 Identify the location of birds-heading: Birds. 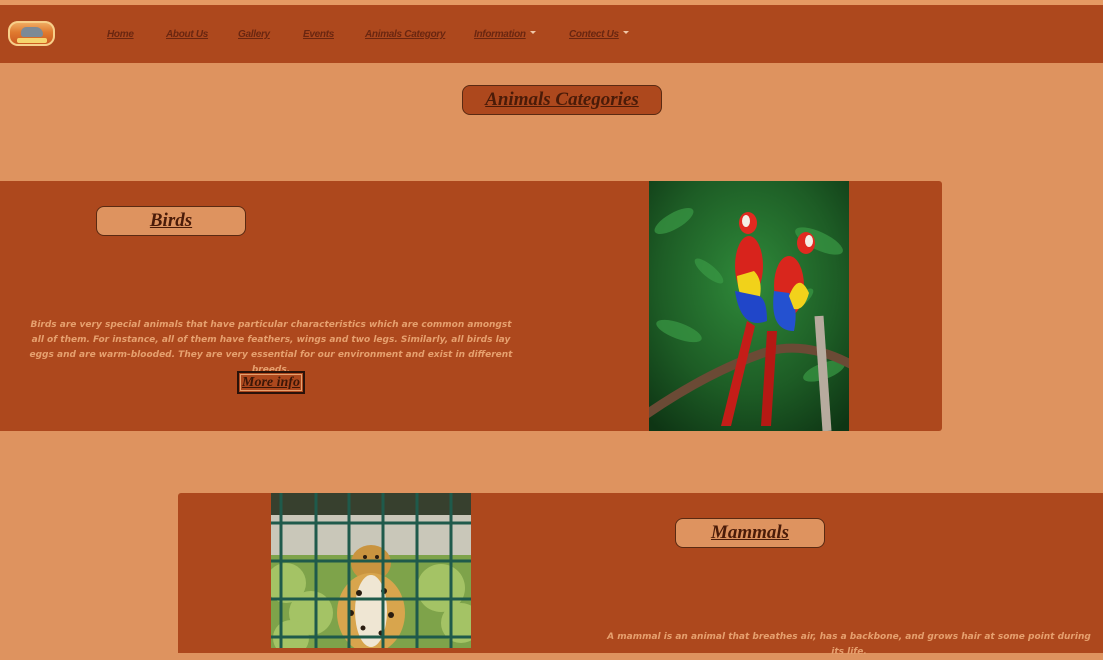
(171, 221).